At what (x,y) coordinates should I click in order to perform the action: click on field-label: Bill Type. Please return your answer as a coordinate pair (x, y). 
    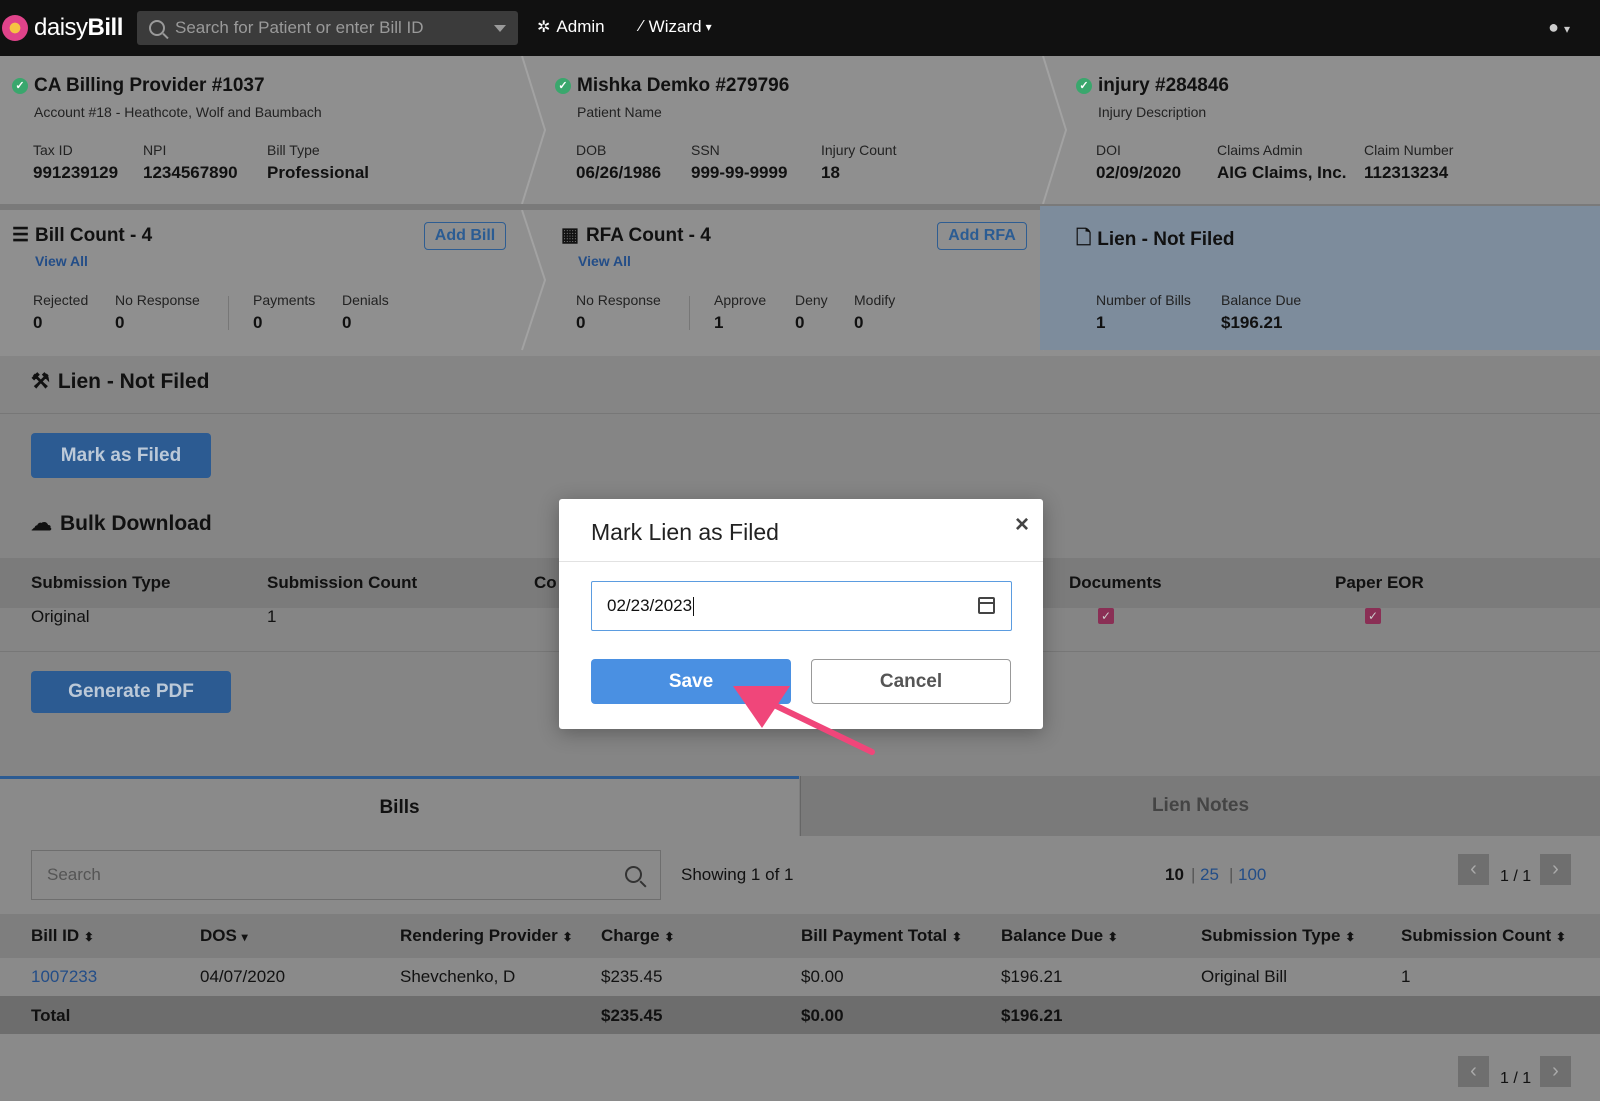
    Looking at the image, I should click on (293, 150).